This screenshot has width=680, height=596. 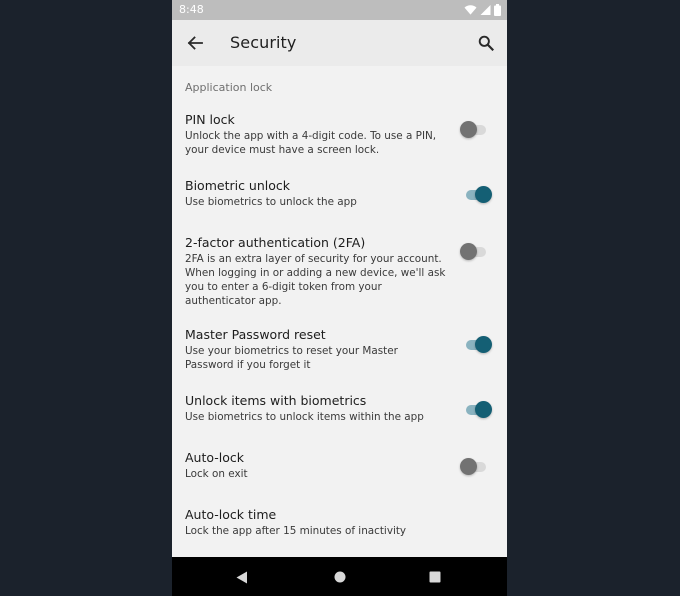 What do you see at coordinates (275, 242) in the screenshot?
I see `setting-title: 2-factor authentication (2FA)` at bounding box center [275, 242].